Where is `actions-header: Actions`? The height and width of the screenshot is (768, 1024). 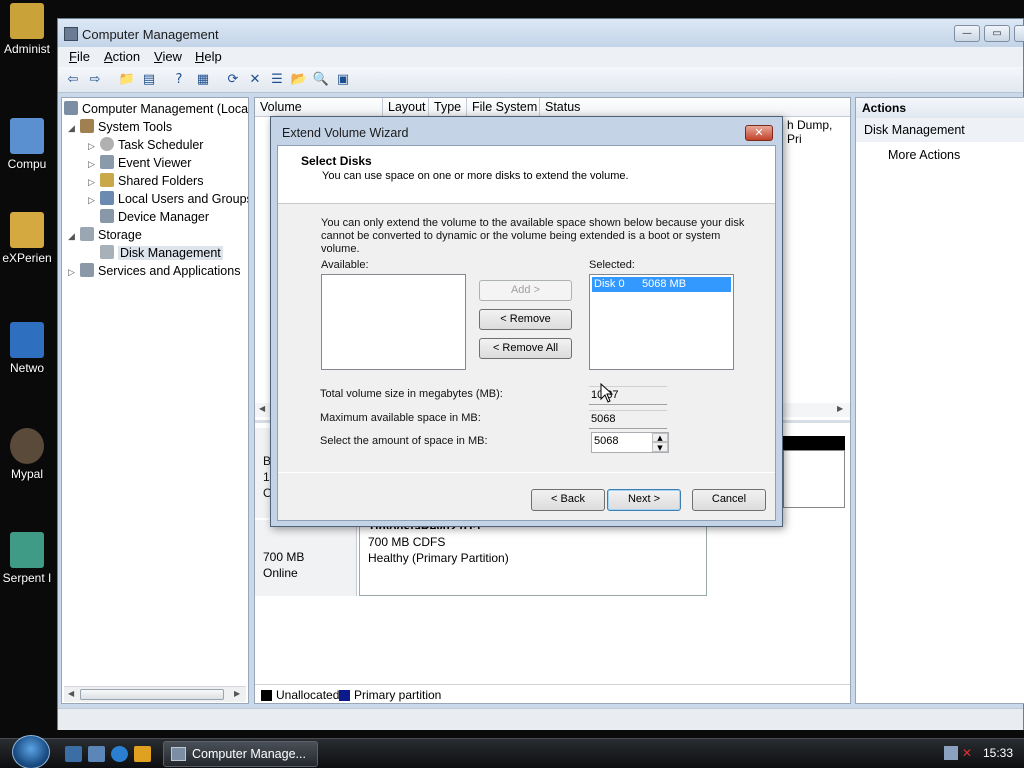
actions-header: Actions is located at coordinates (940, 108).